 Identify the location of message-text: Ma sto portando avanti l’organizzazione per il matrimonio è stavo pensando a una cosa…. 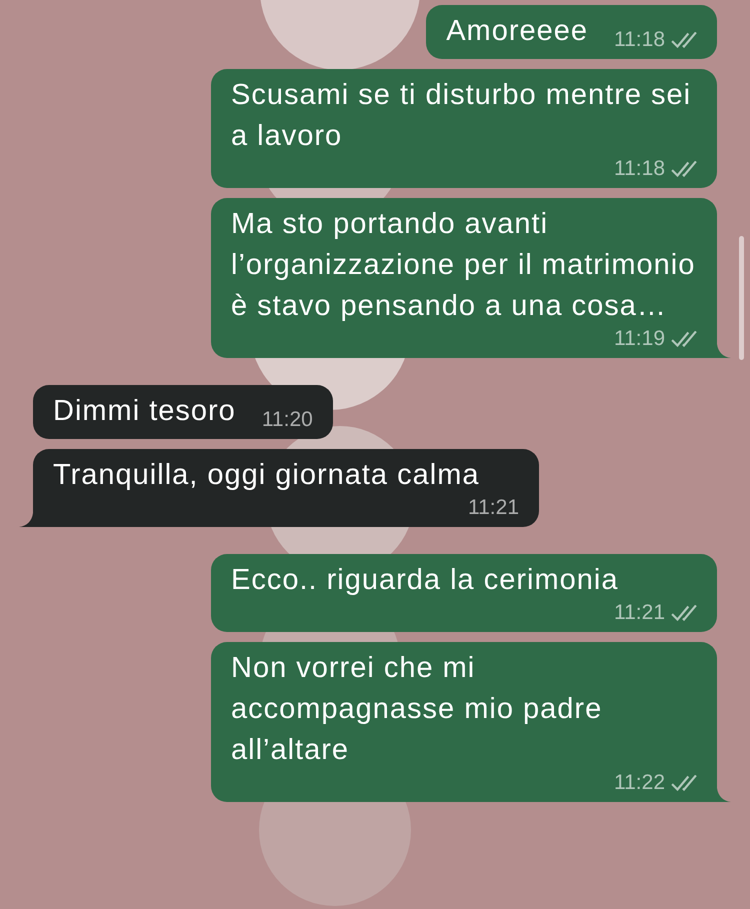
(463, 265).